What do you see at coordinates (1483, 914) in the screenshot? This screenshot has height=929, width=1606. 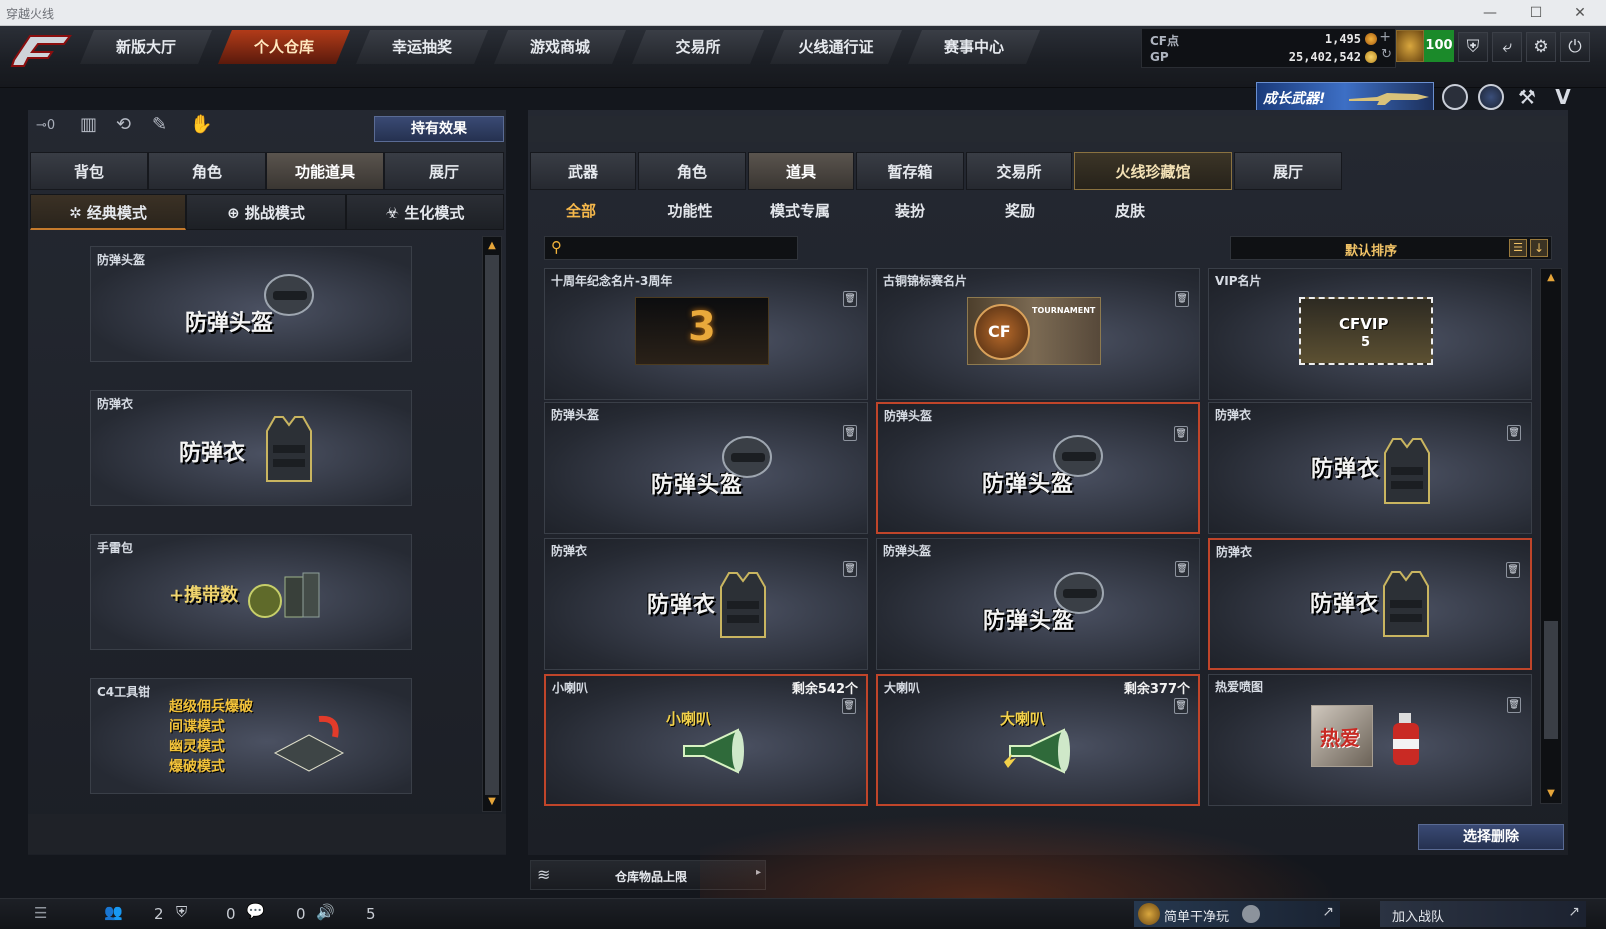 I see `join-clan-box: 加入战队 ↗` at bounding box center [1483, 914].